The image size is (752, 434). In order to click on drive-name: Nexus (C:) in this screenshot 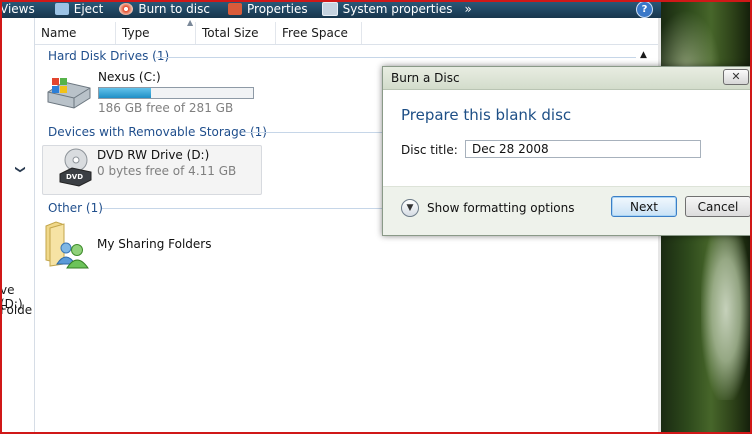, I will do `click(129, 77)`.